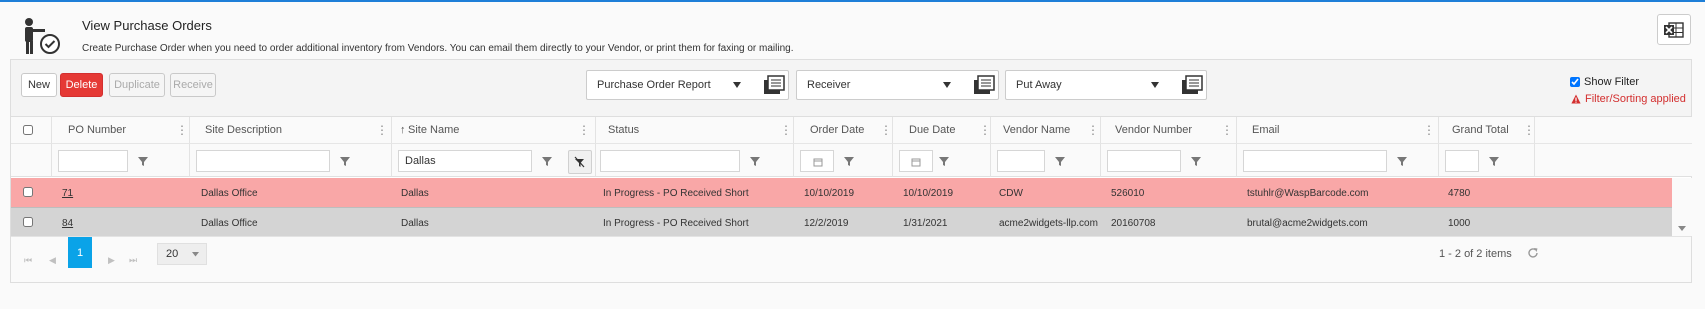  I want to click on filter-cell-vendor-number, so click(1169, 160).